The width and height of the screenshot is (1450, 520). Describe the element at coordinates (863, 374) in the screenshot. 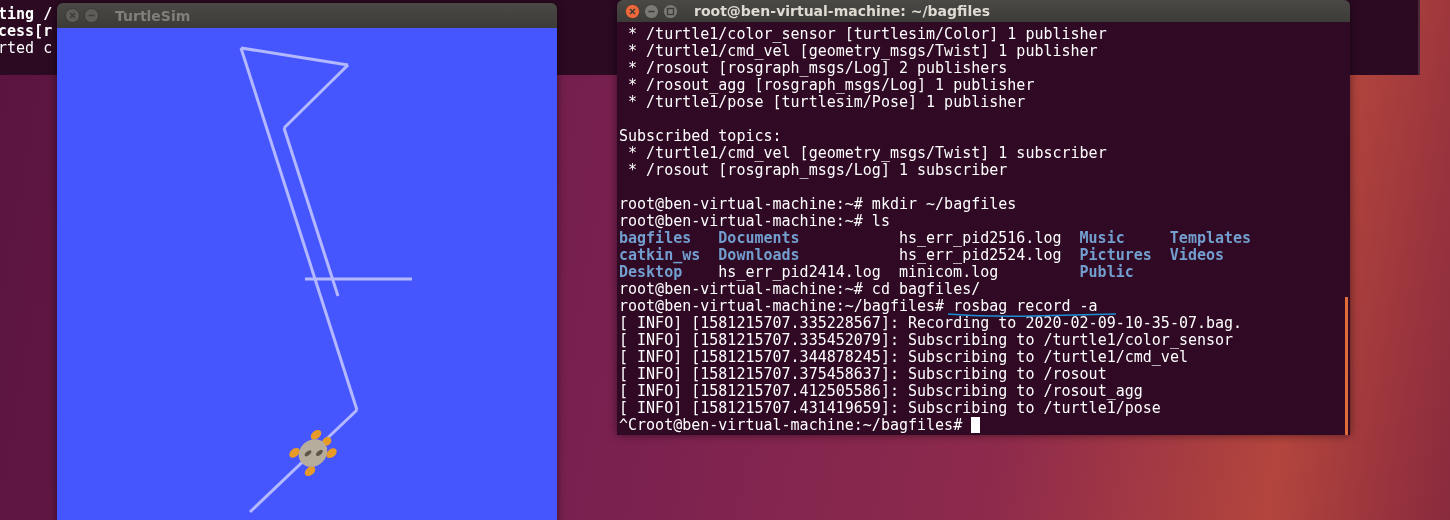

I see `terminal-line: [ INFO] [1581215707.375458637]: Subscribing to /rosout` at that location.